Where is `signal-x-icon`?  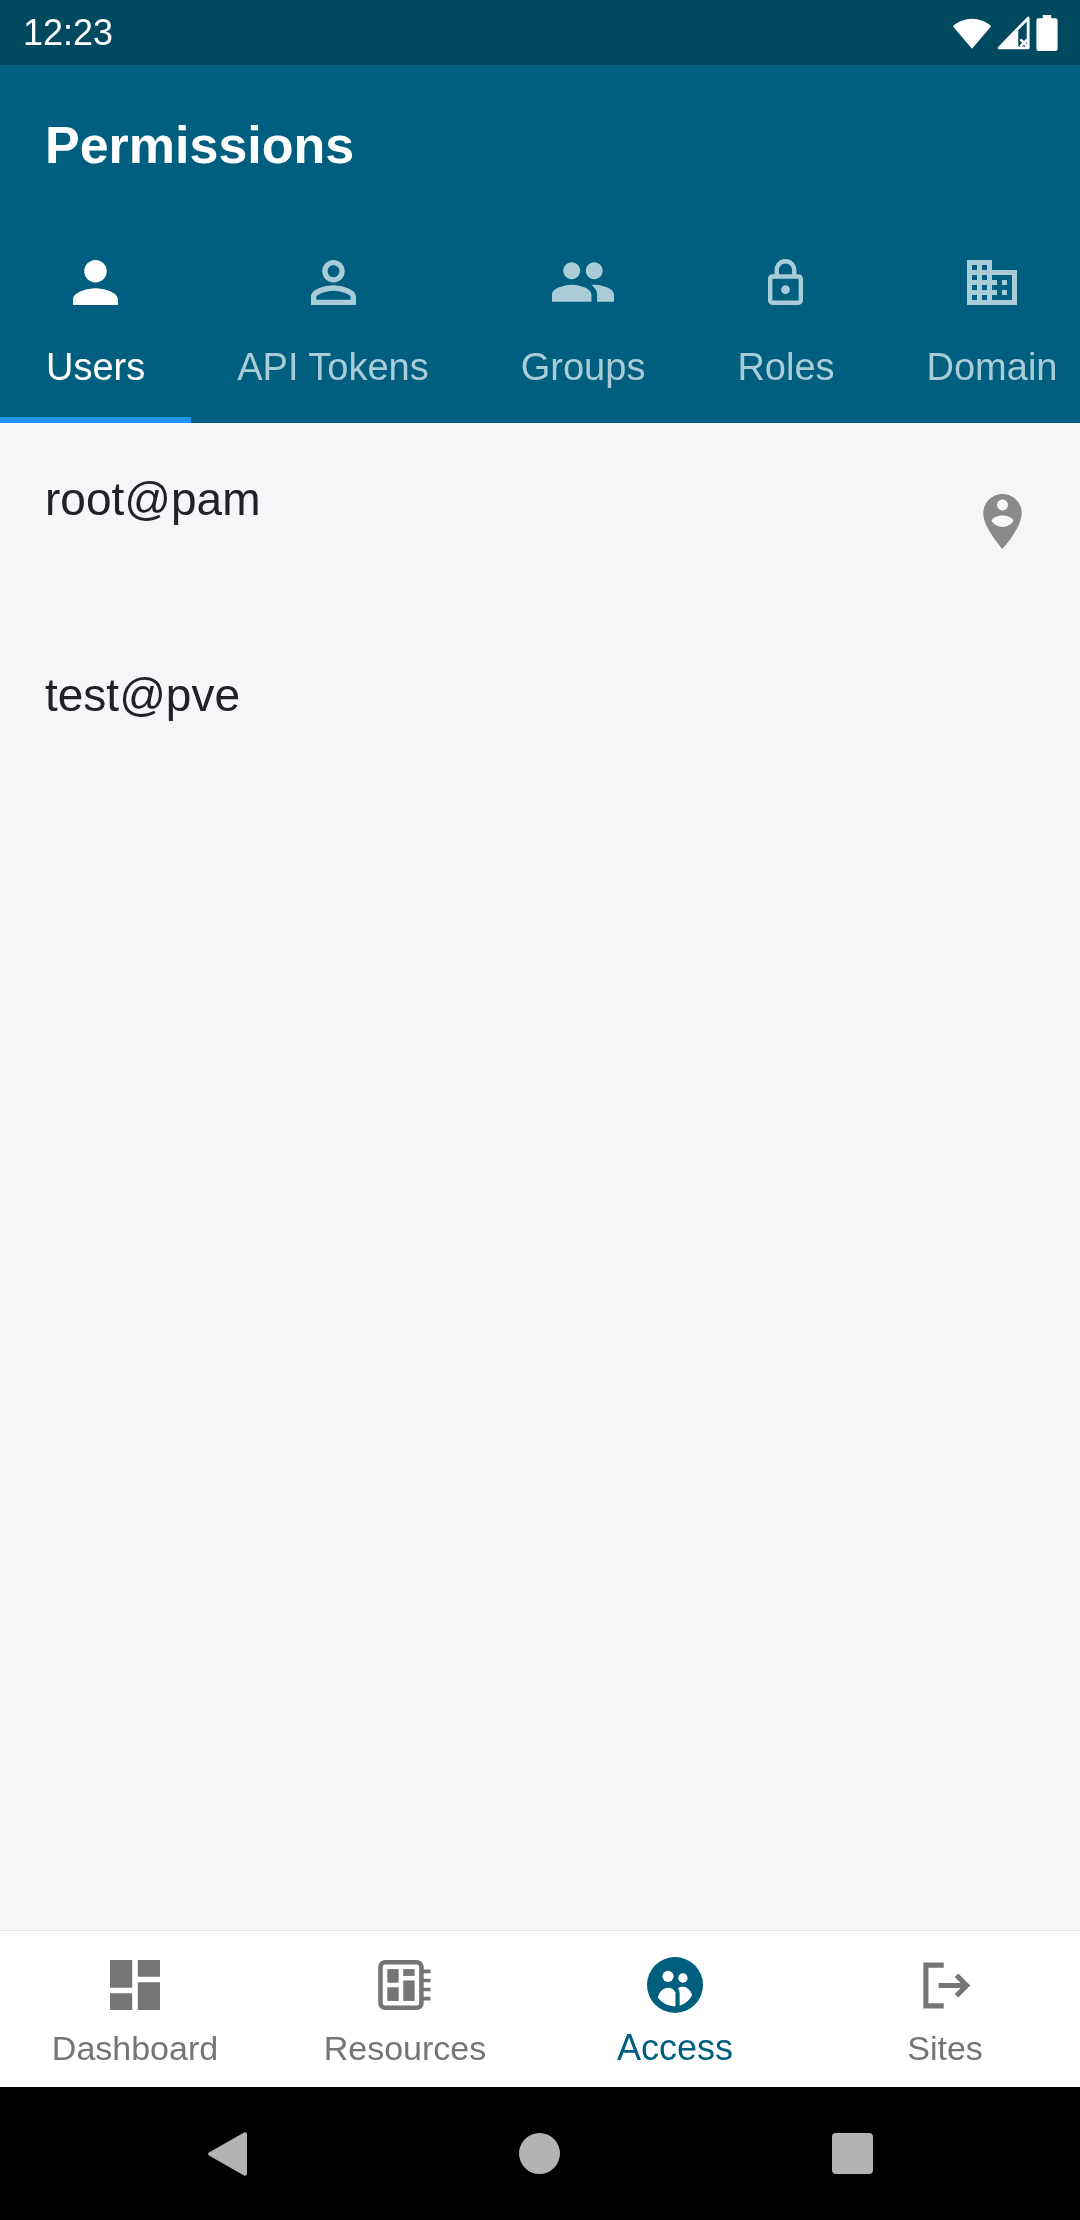
signal-x-icon is located at coordinates (1014, 32).